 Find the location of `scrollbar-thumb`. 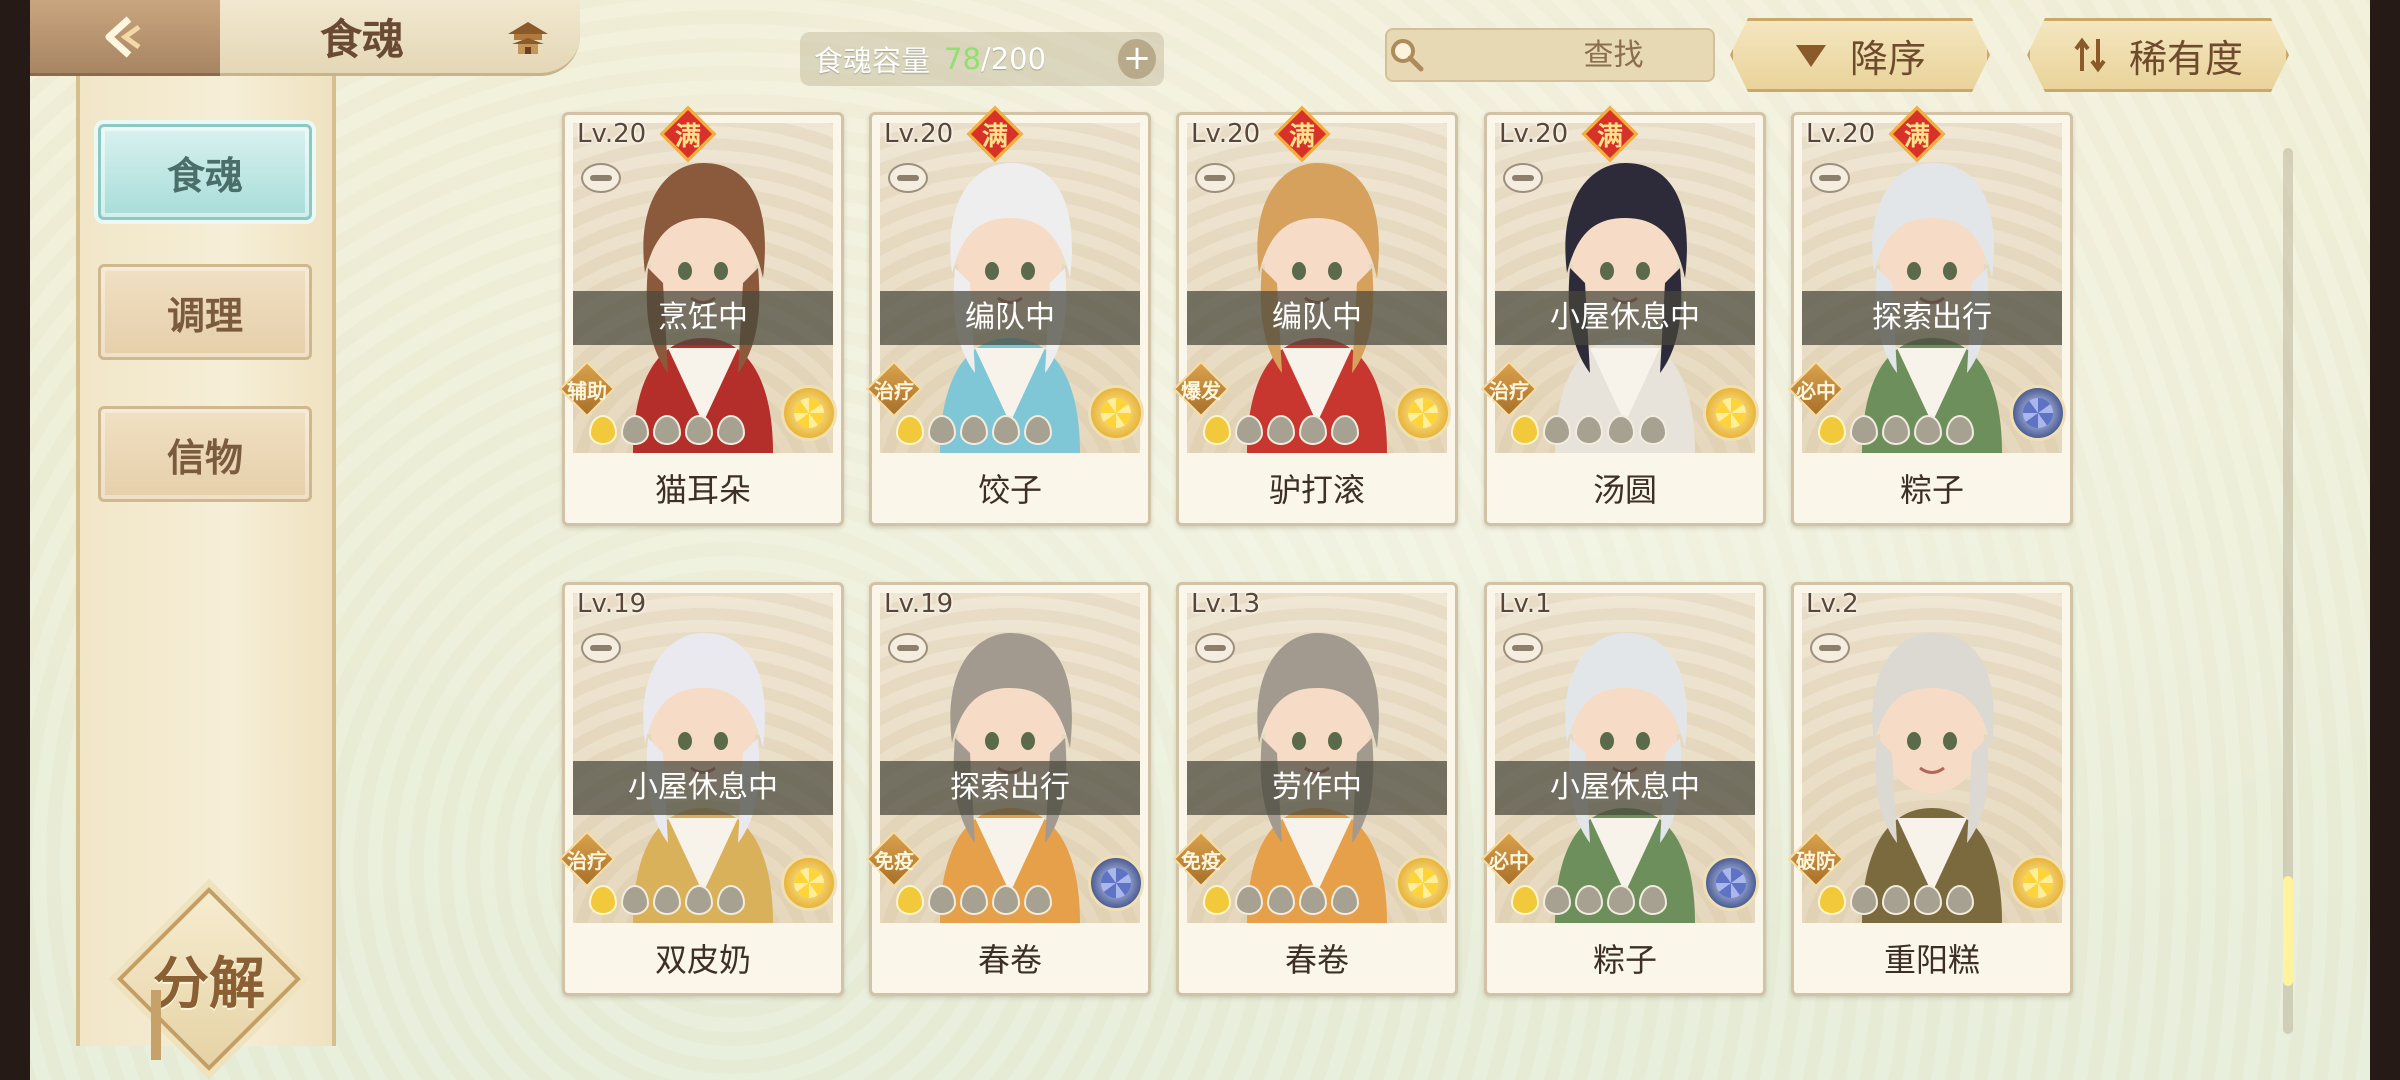

scrollbar-thumb is located at coordinates (2288, 931).